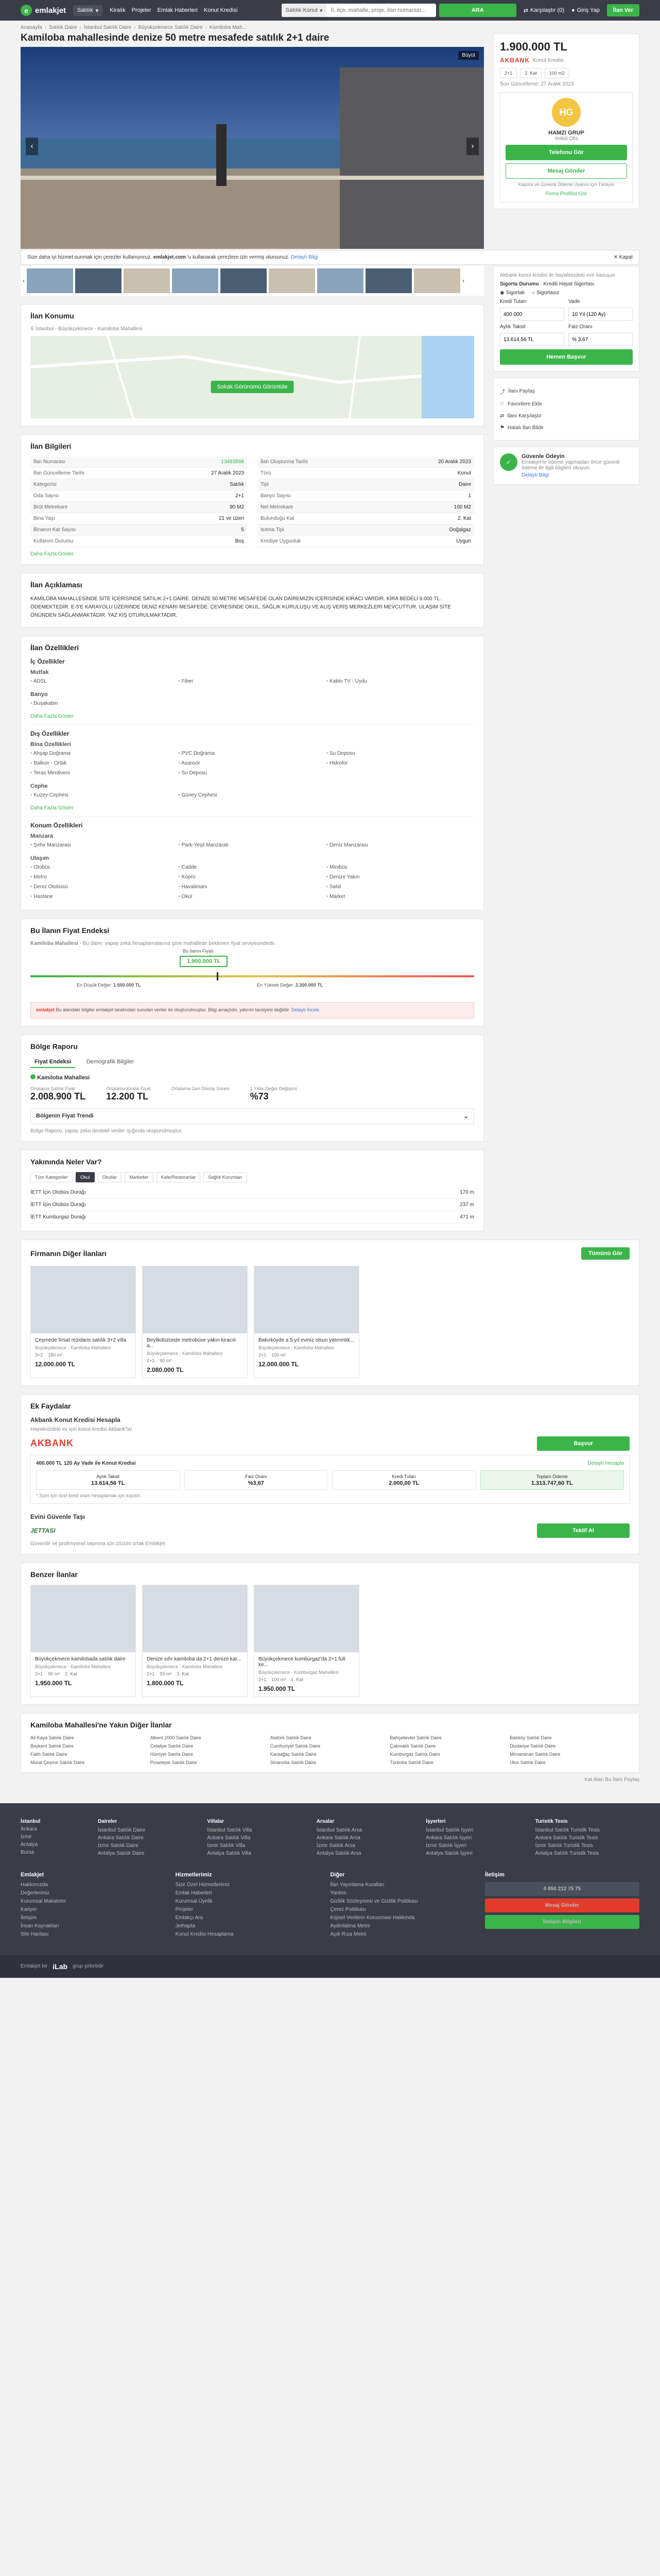 This screenshot has height=2576, width=660. I want to click on footer-link: Konut Kredisi Hesaplama, so click(248, 1934).